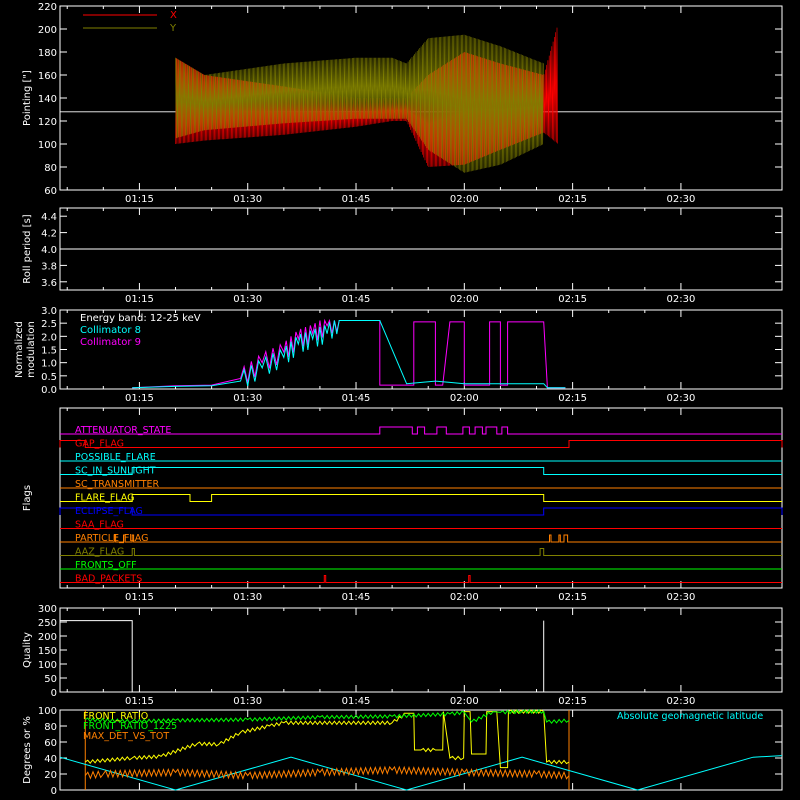  Describe the element at coordinates (99, 525) in the screenshot. I see `flag-label-saa-flag: SAA_FLAG` at that location.